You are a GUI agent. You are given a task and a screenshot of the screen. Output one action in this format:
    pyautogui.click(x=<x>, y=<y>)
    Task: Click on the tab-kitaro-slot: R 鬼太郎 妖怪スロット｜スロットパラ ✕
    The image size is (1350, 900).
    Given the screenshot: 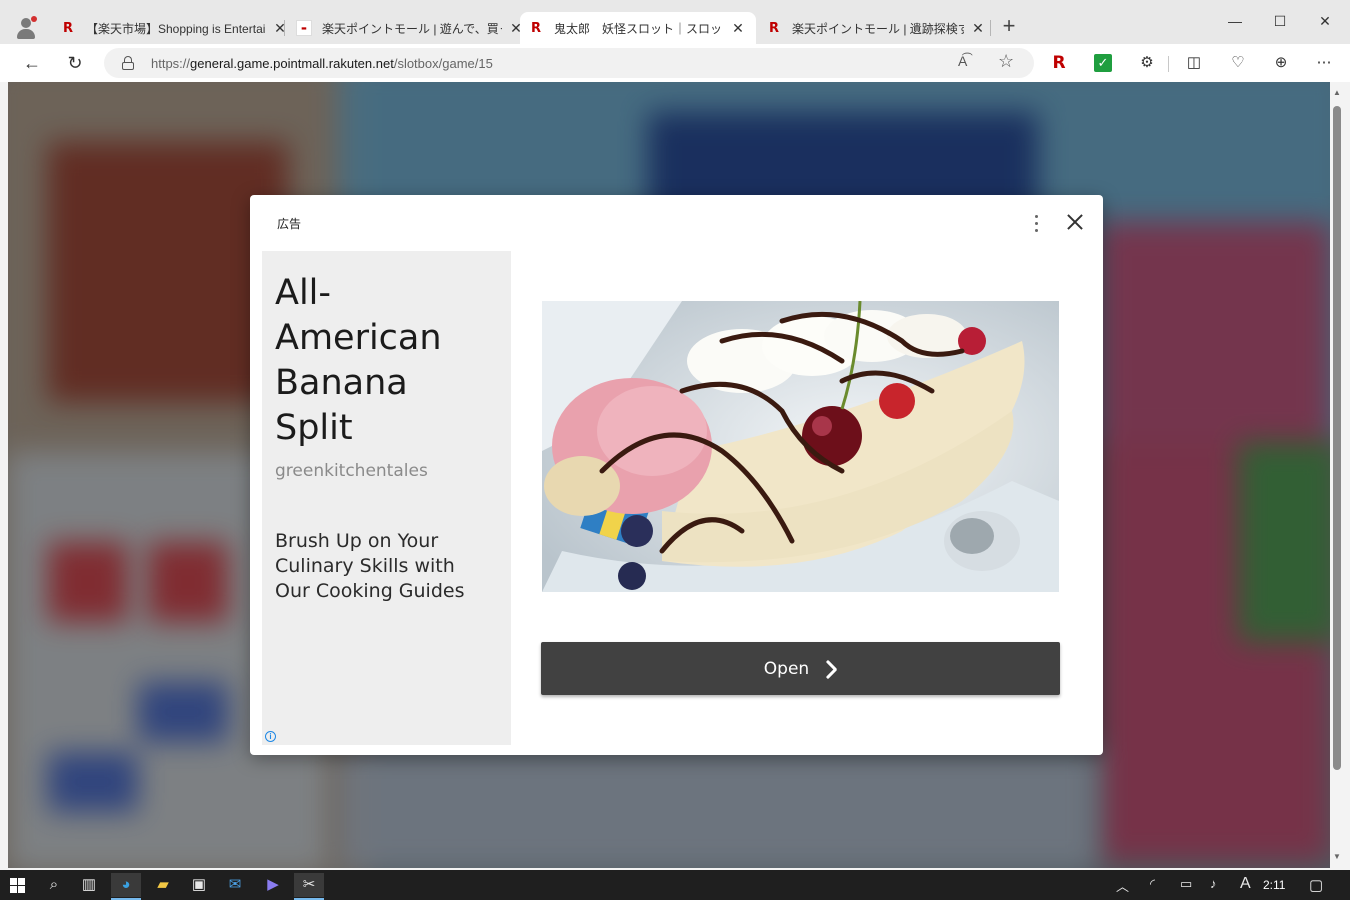 What is the action you would take?
    pyautogui.click(x=638, y=28)
    